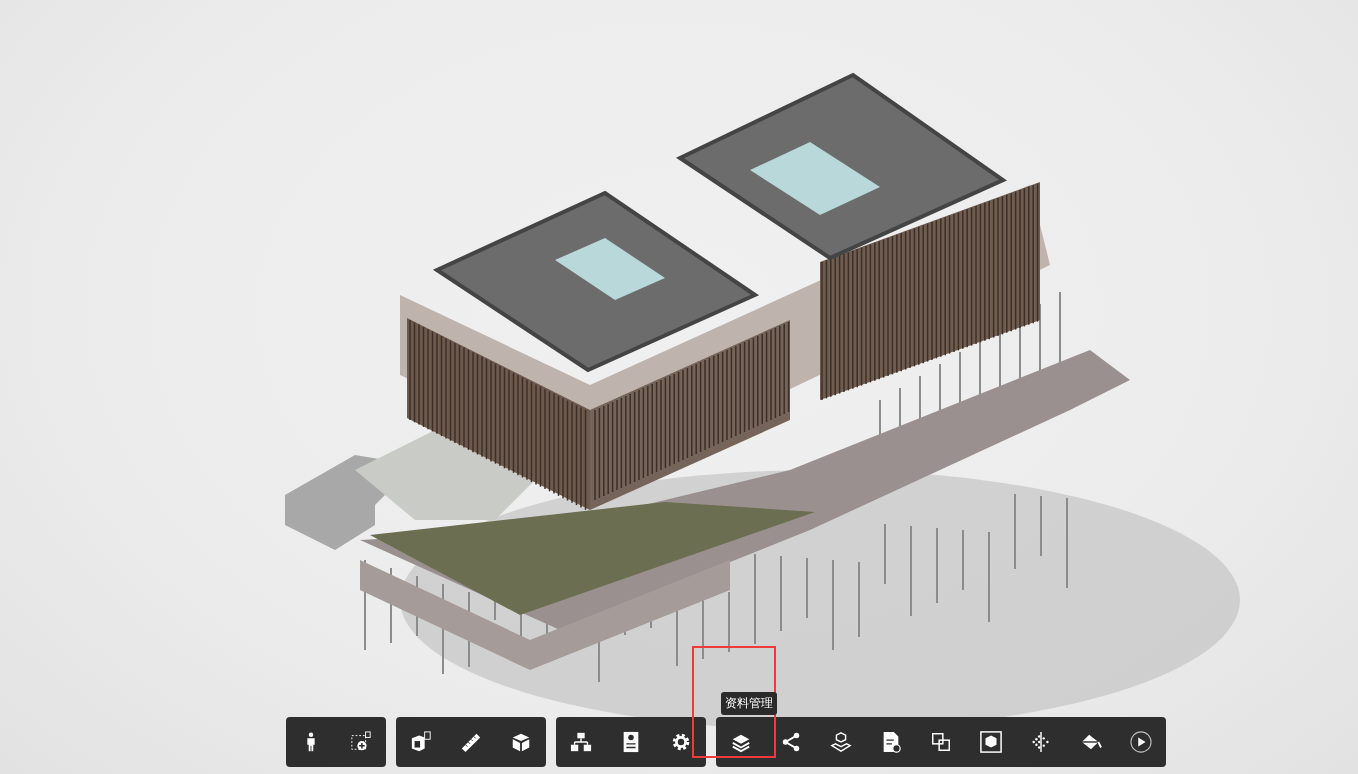 The height and width of the screenshot is (774, 1358). What do you see at coordinates (421, 742) in the screenshot?
I see `section-box-icon` at bounding box center [421, 742].